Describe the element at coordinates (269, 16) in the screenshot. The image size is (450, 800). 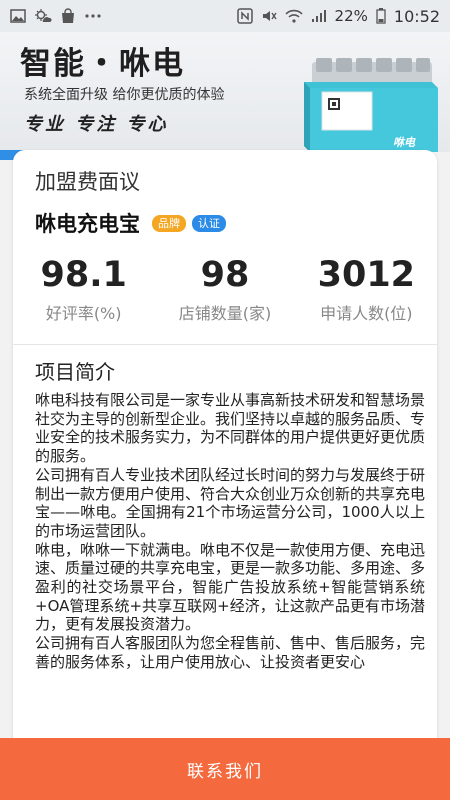
I see `mute-icon` at that location.